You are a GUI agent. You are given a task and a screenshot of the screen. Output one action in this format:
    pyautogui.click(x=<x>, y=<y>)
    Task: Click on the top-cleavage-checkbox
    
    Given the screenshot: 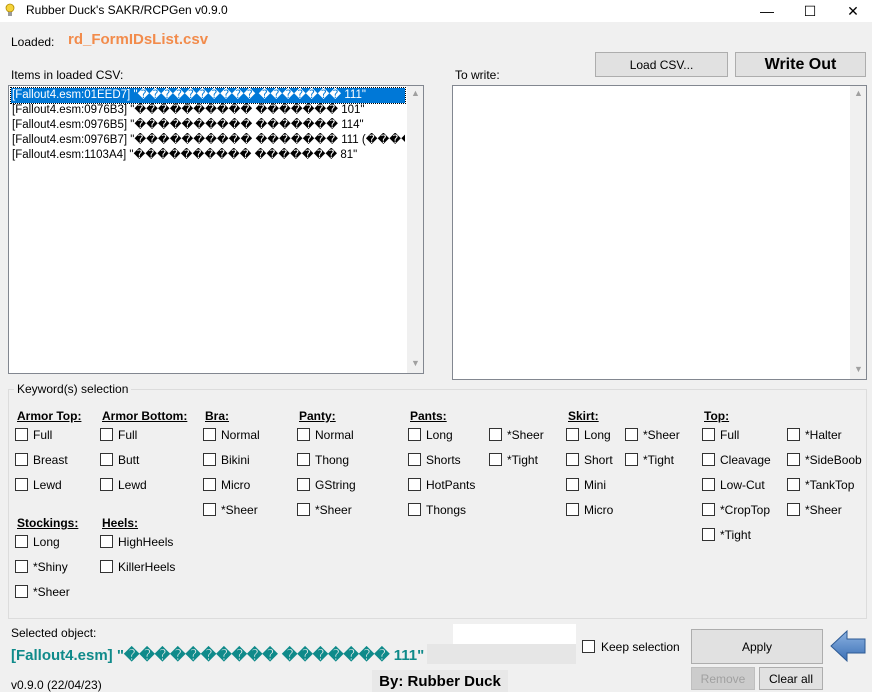 What is the action you would take?
    pyautogui.click(x=708, y=459)
    